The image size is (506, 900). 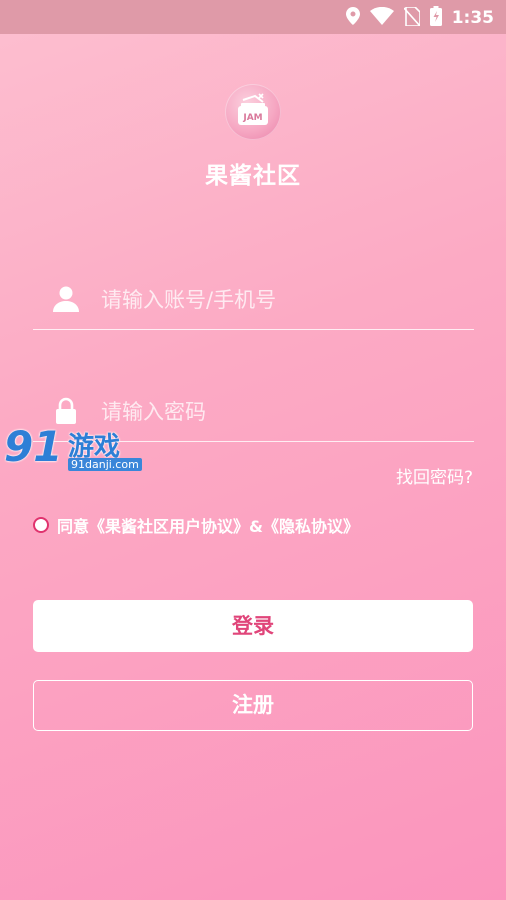 What do you see at coordinates (253, 17) in the screenshot?
I see `status-bar: 1:35` at bounding box center [253, 17].